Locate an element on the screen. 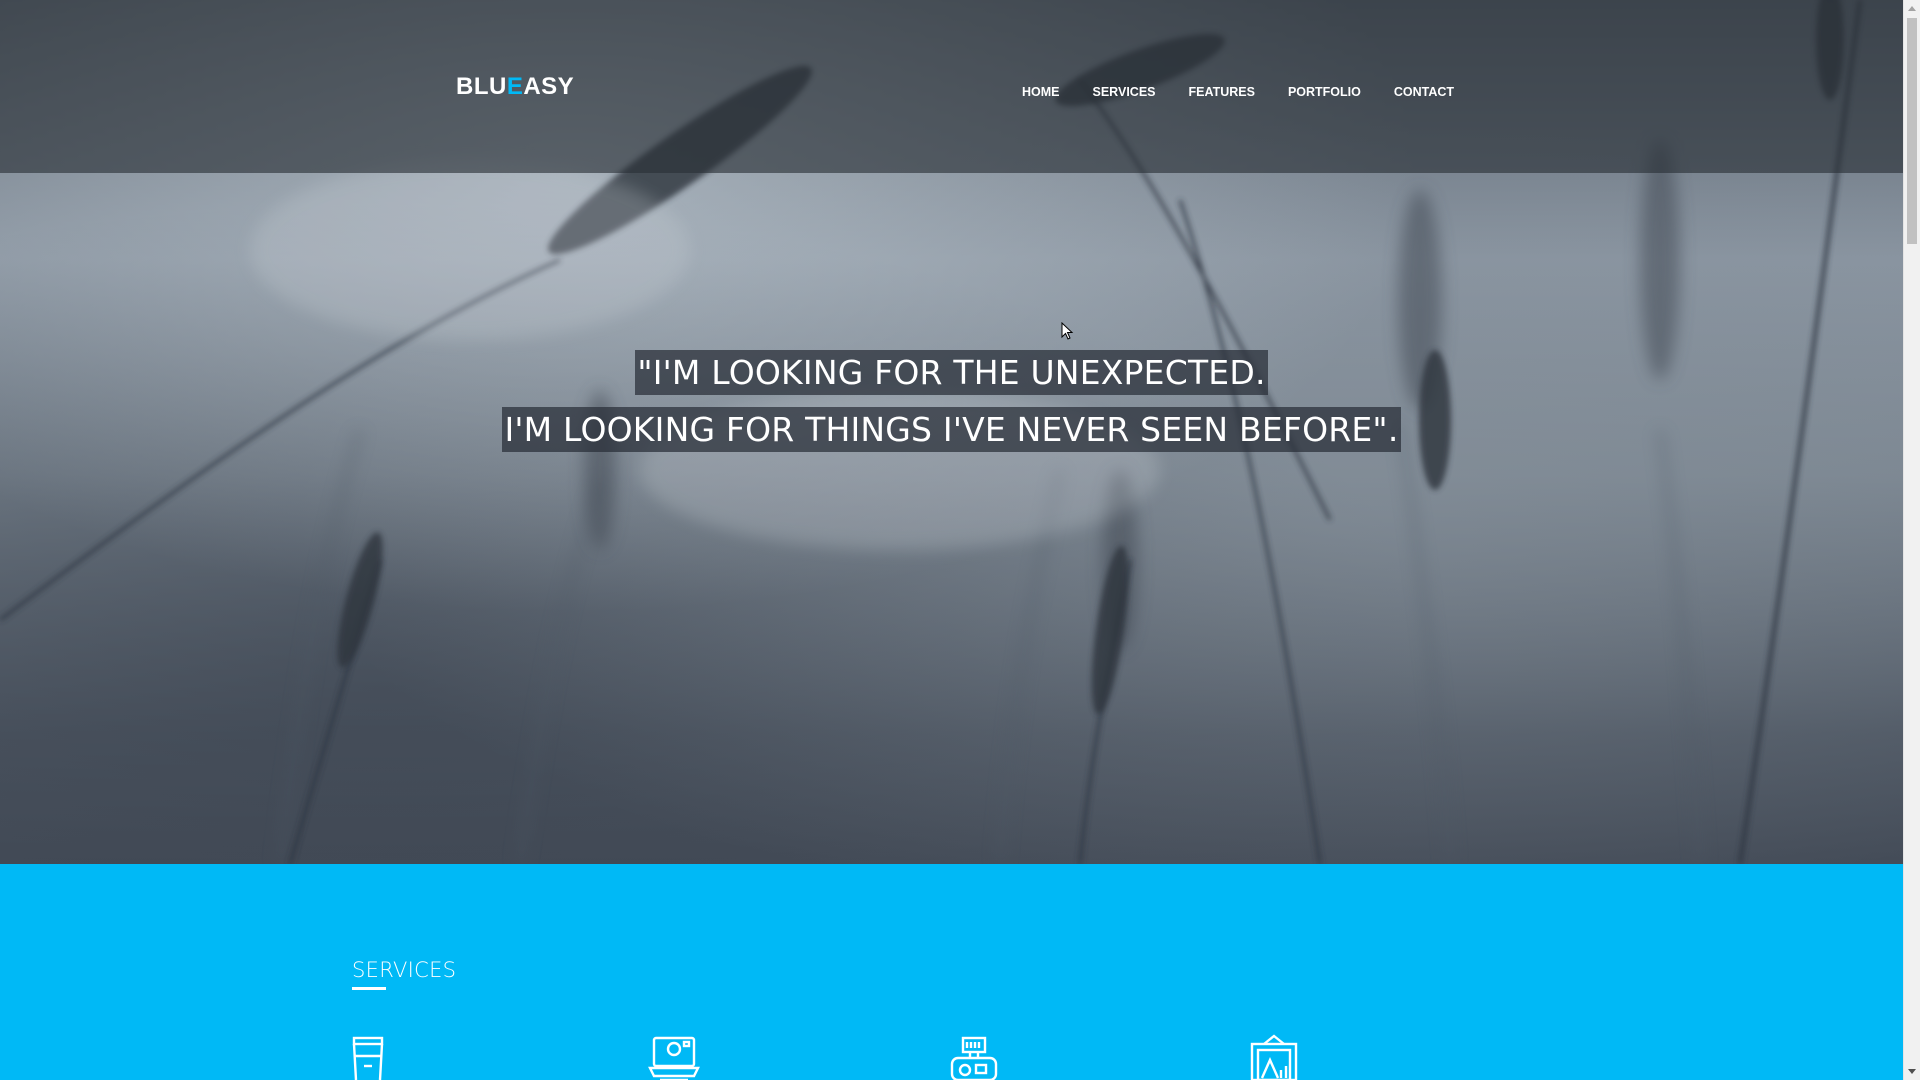 The image size is (1920, 1080). logo-text-accent: E is located at coordinates (515, 86).